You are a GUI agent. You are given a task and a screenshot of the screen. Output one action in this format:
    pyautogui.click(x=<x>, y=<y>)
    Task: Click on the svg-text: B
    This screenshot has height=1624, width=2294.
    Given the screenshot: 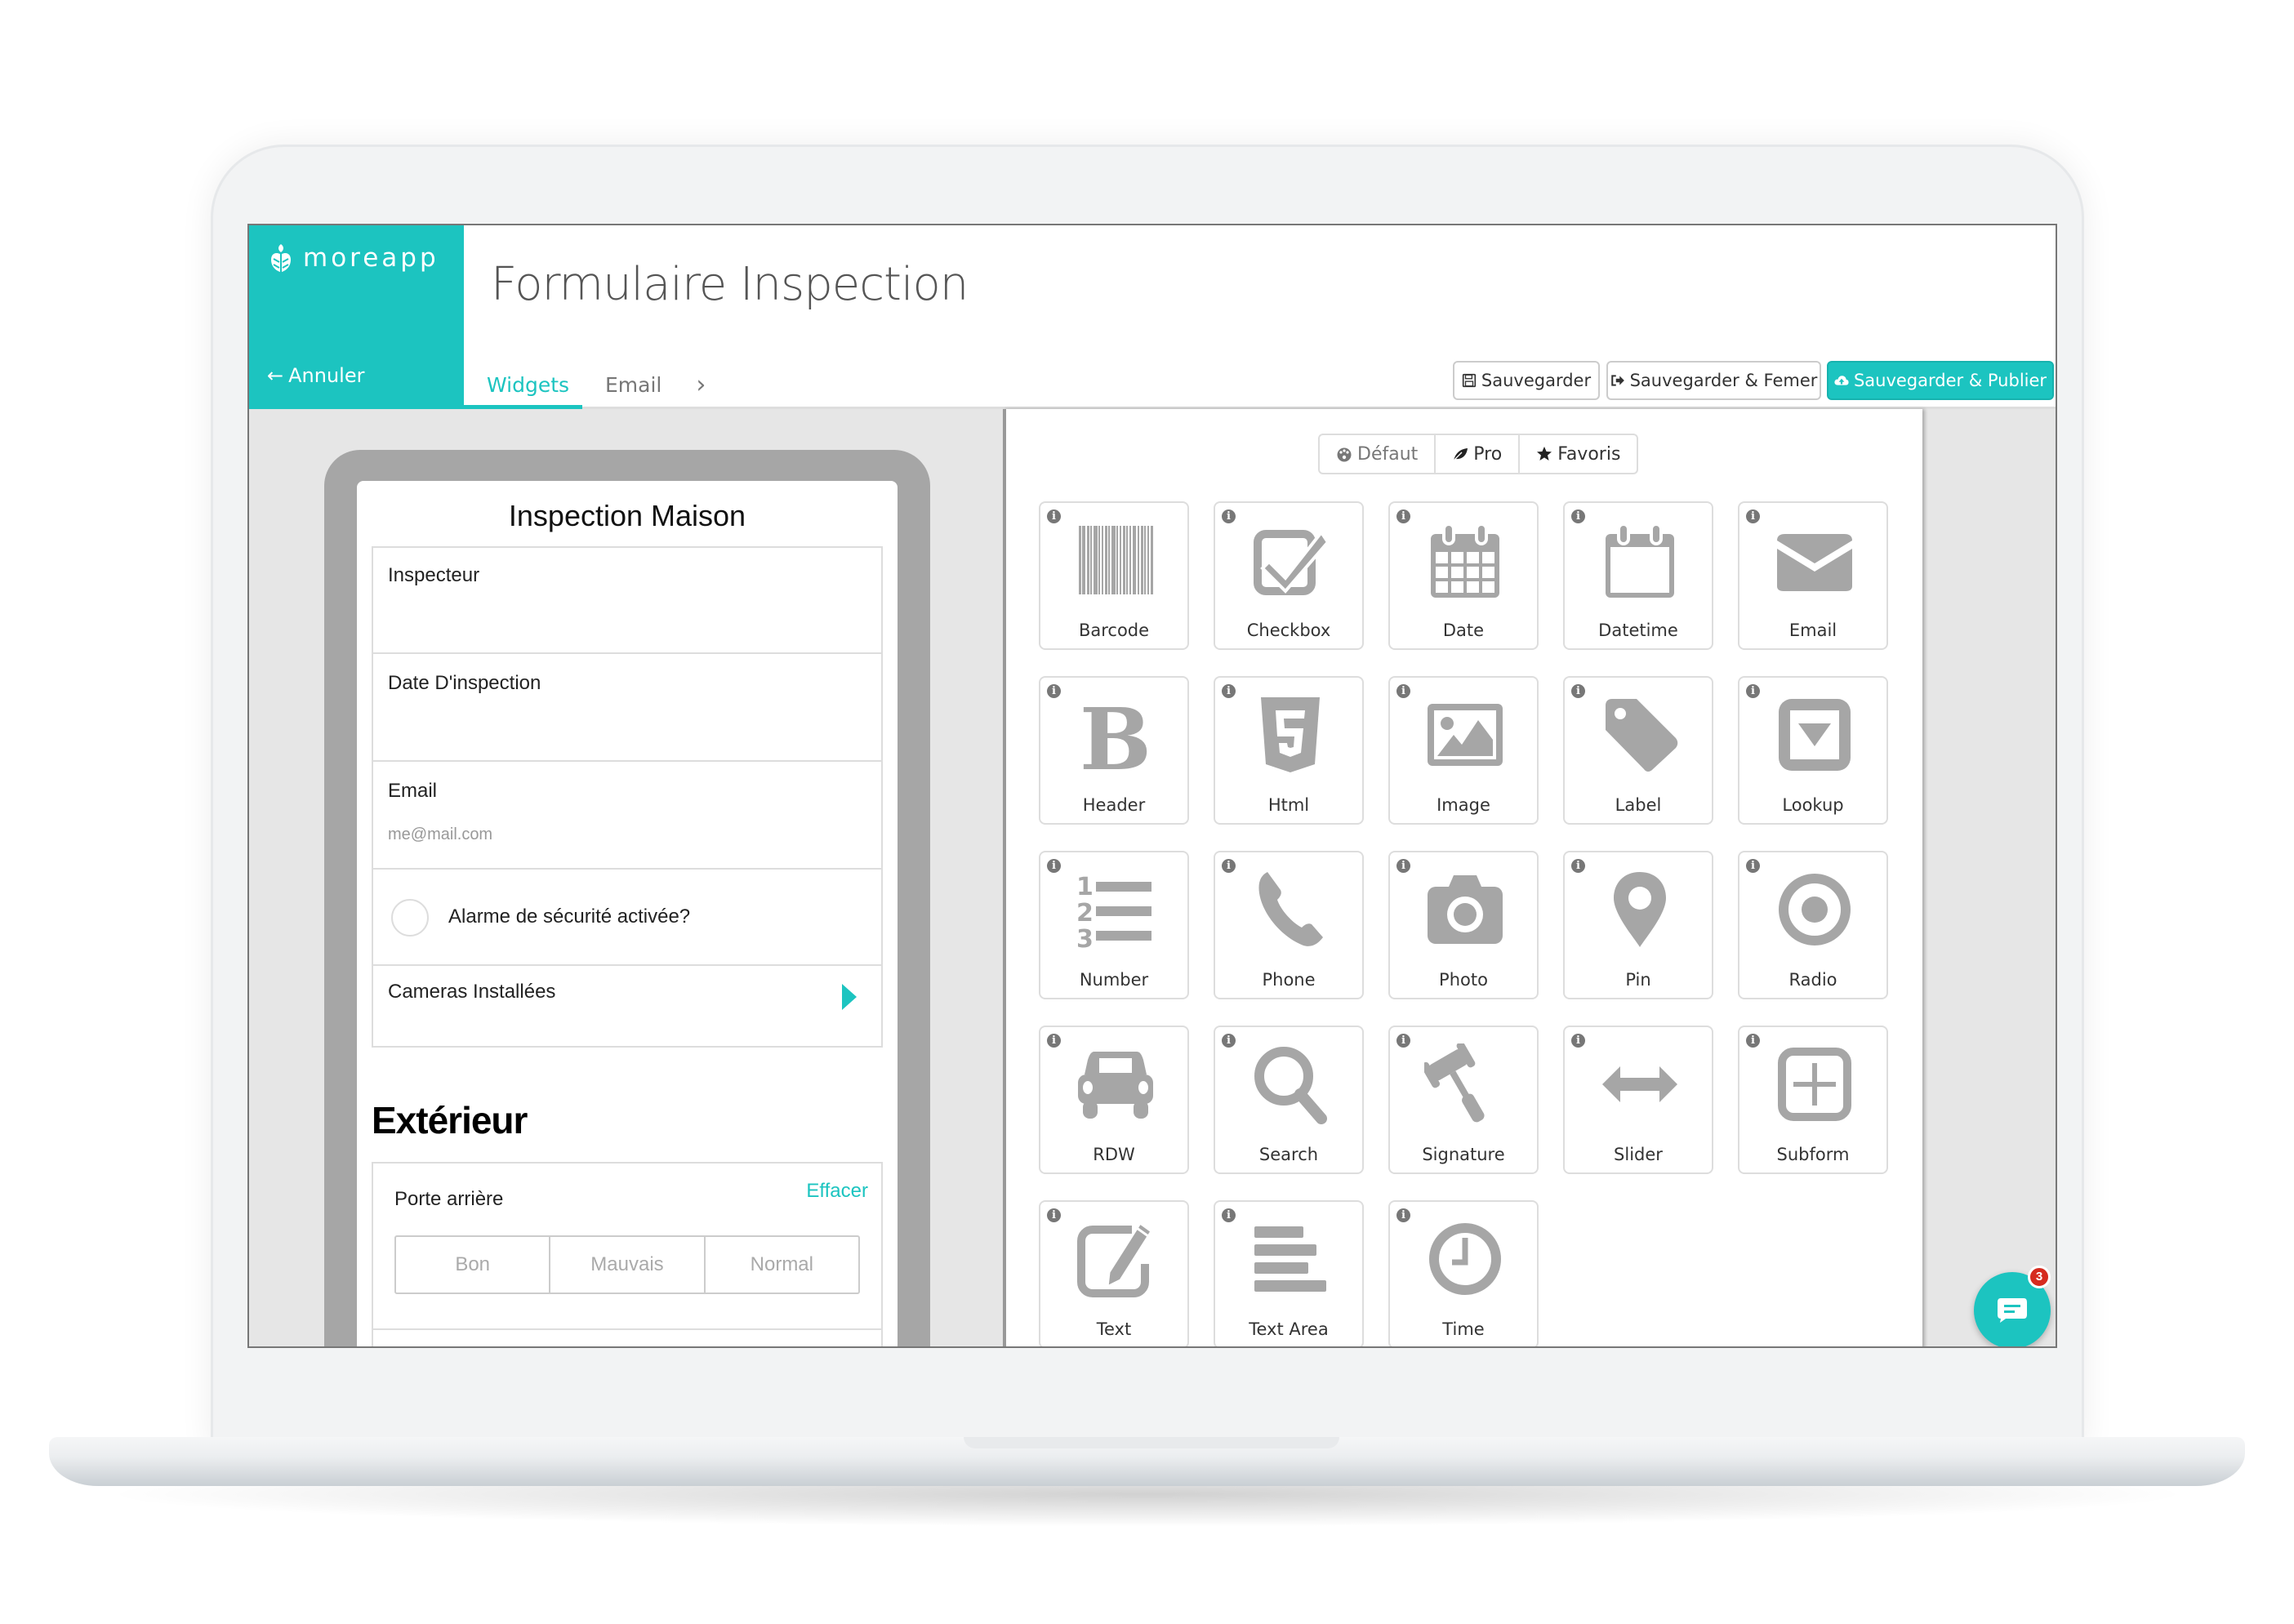 What is the action you would take?
    pyautogui.click(x=1115, y=735)
    